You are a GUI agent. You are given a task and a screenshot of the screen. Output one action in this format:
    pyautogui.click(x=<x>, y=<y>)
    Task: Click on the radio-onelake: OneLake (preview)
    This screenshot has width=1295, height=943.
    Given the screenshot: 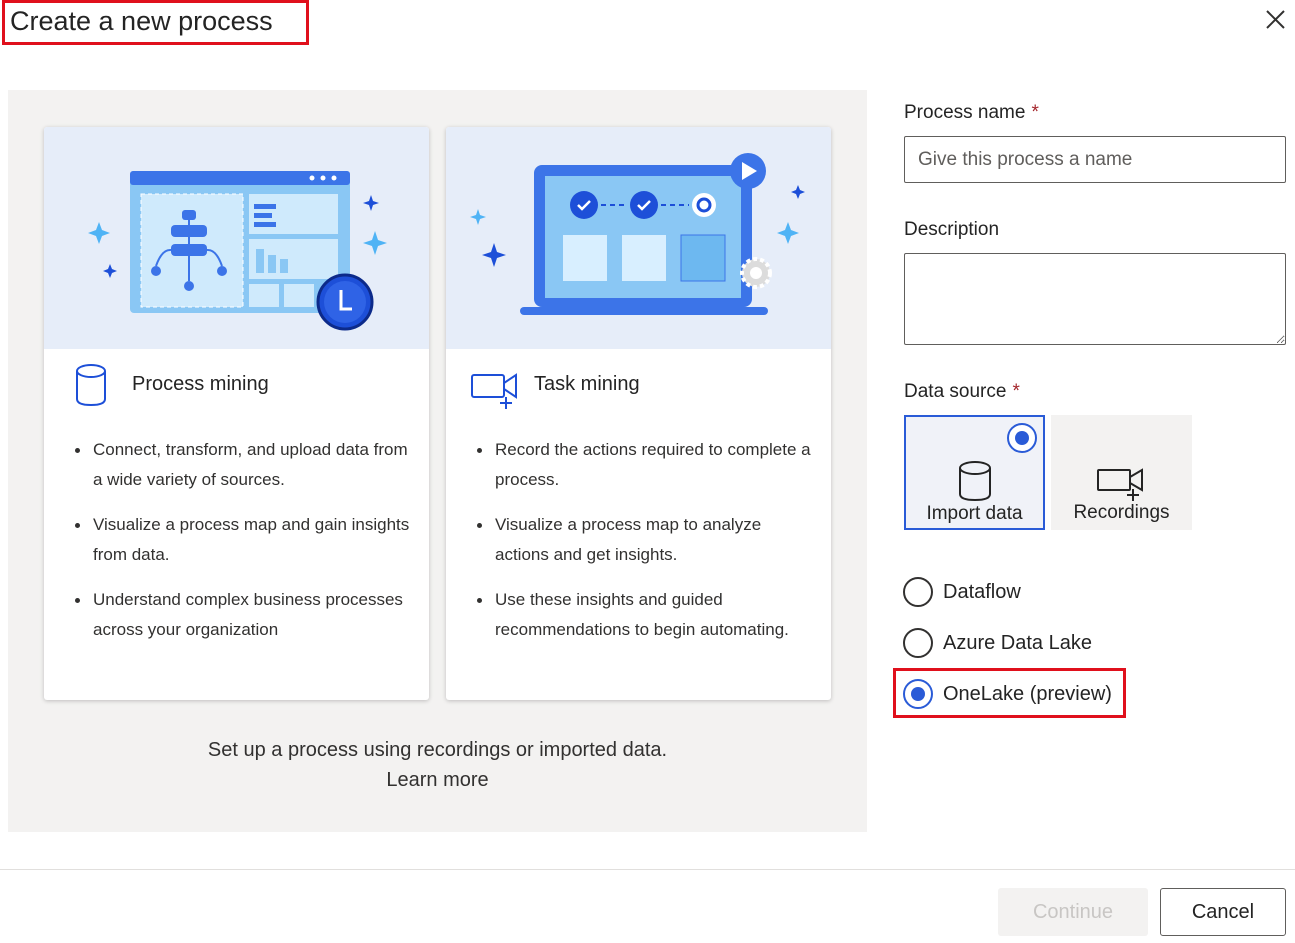 What is the action you would take?
    pyautogui.click(x=1007, y=694)
    